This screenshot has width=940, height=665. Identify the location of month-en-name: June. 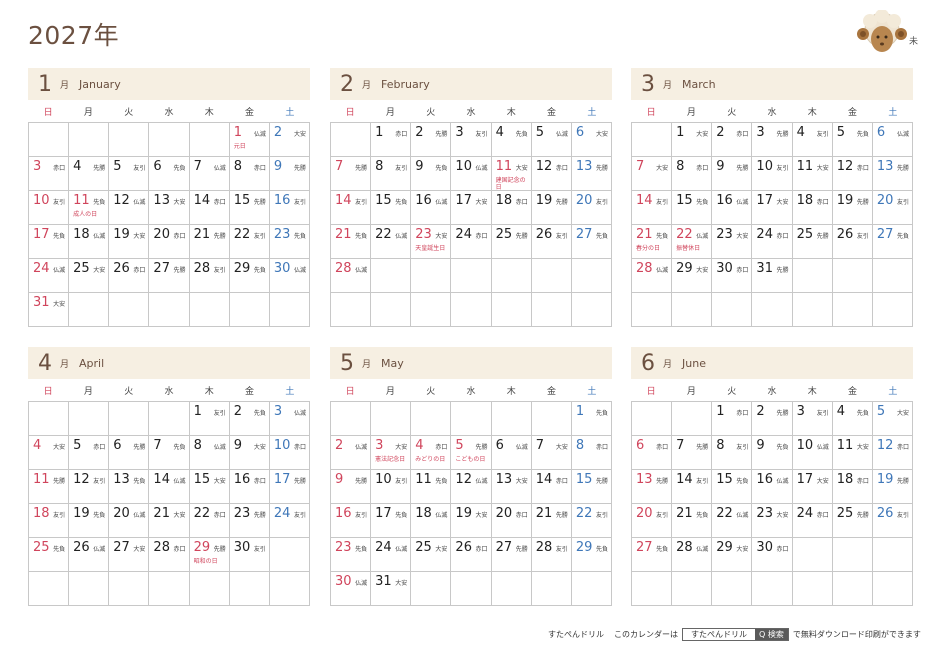
(694, 363).